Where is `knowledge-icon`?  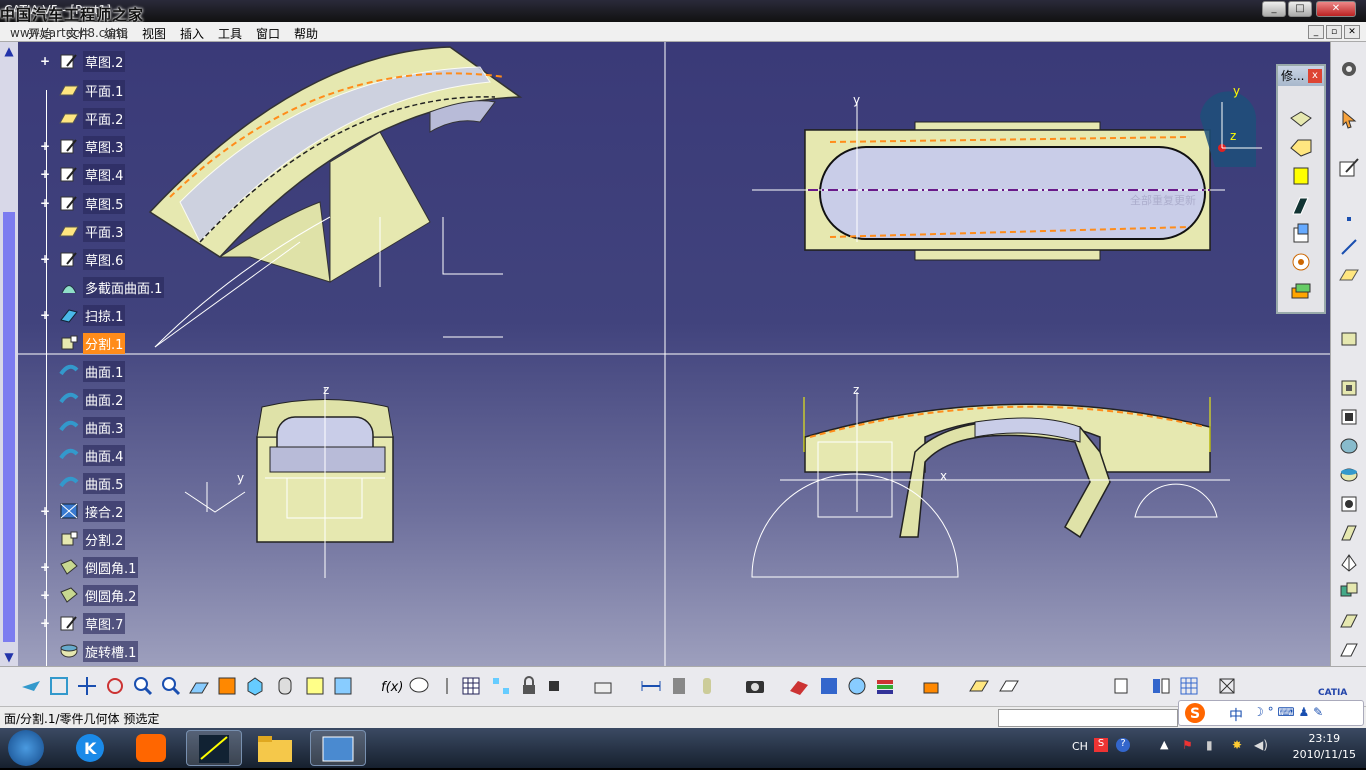 knowledge-icon is located at coordinates (557, 686).